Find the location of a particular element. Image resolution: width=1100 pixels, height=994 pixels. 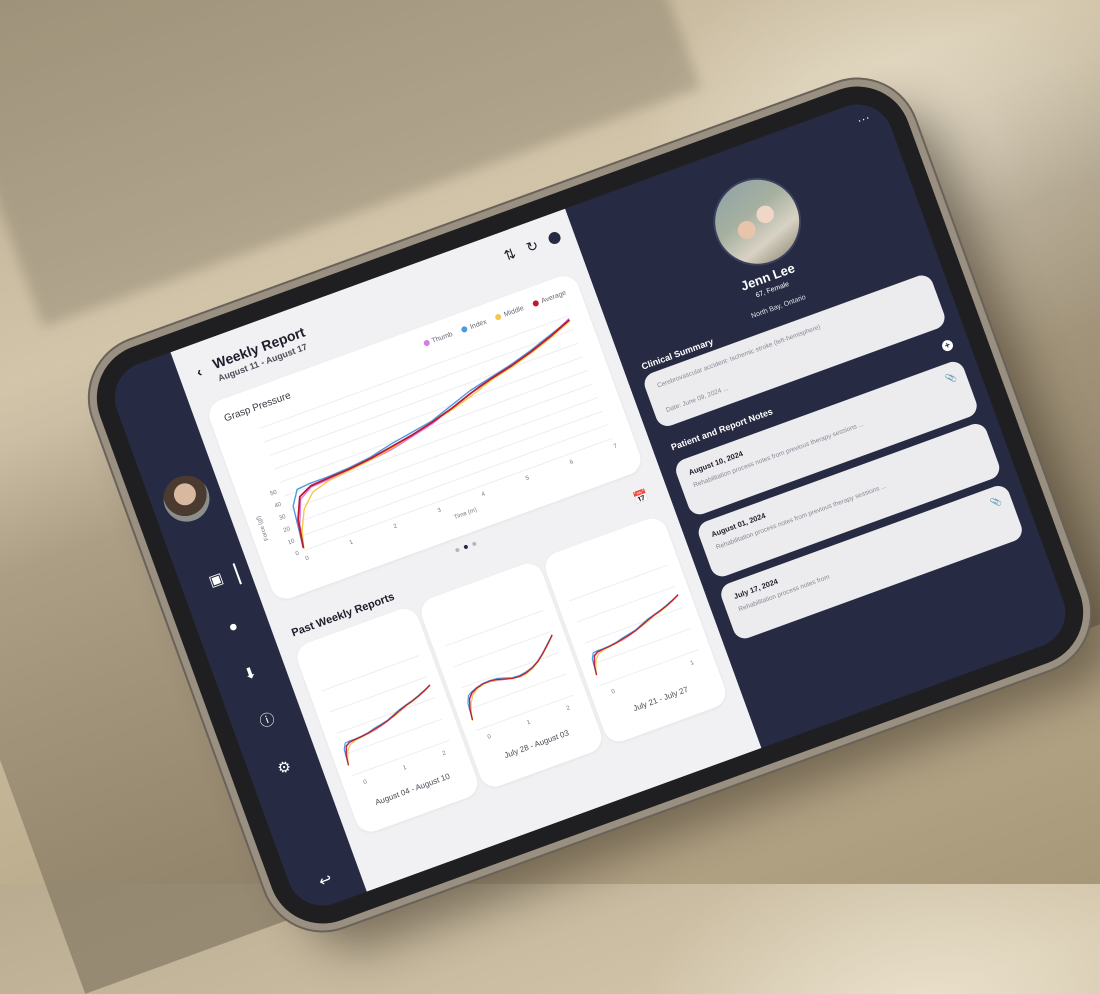

y-tick-label: 50 is located at coordinates (273, 493).